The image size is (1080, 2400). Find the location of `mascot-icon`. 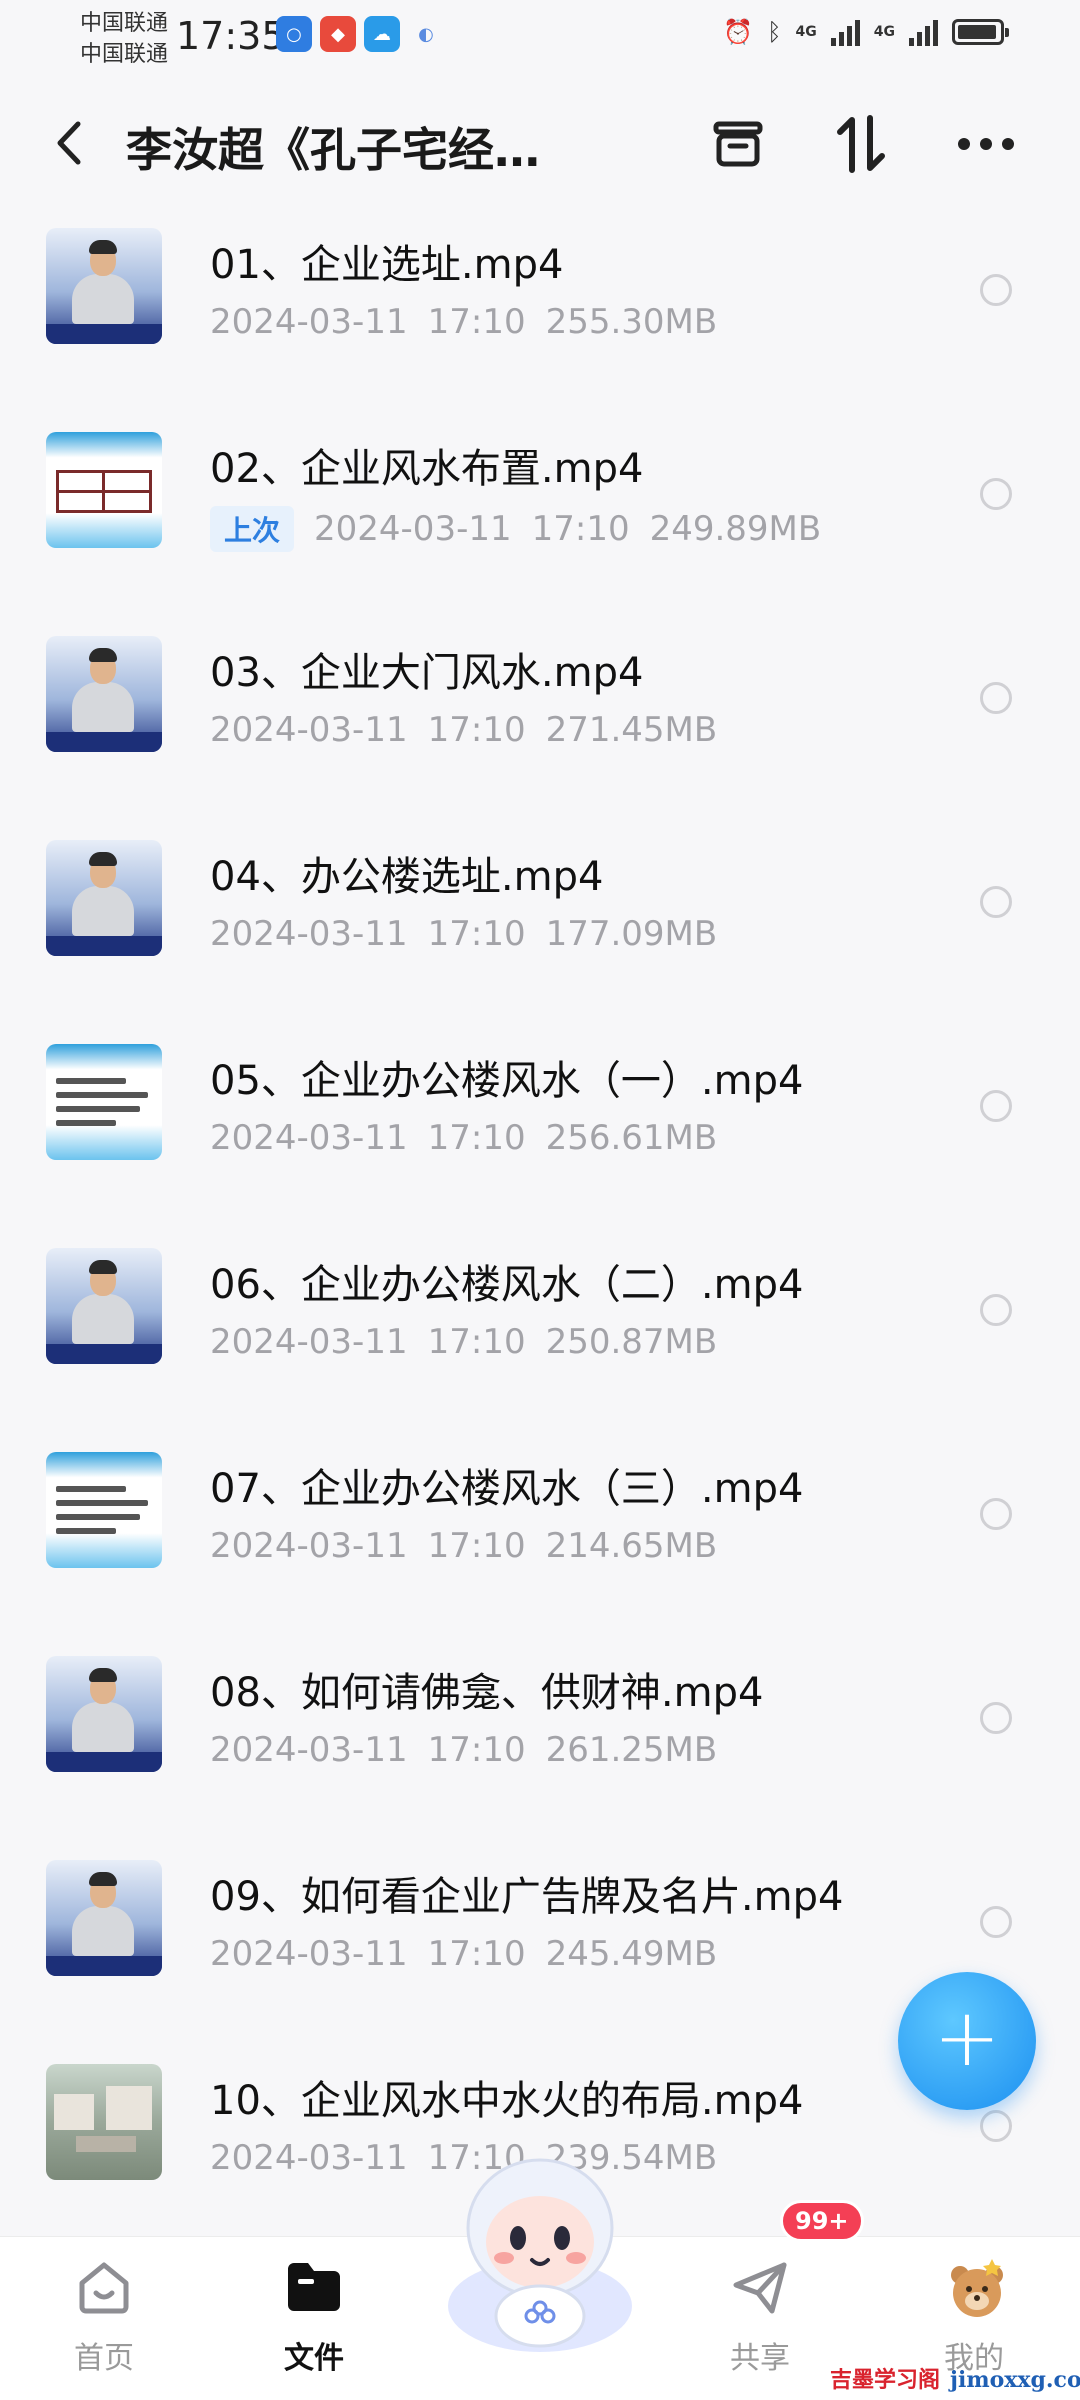

mascot-icon is located at coordinates (540, 2255).